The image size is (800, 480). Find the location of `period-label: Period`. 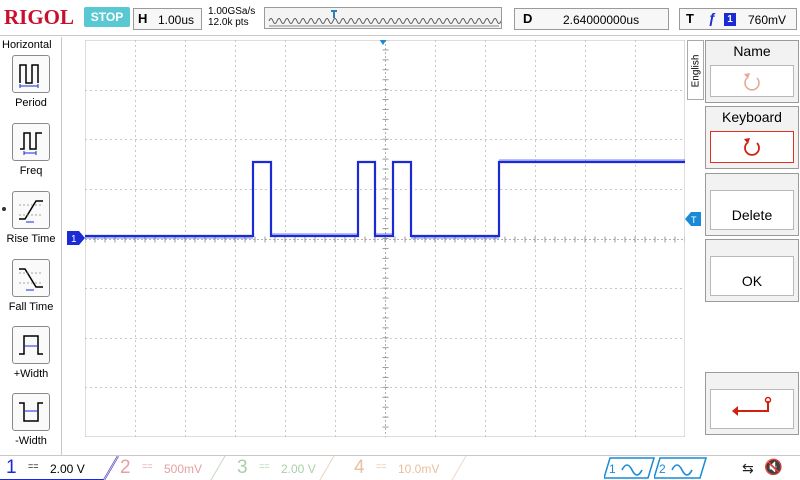

period-label: Period is located at coordinates (31, 103).